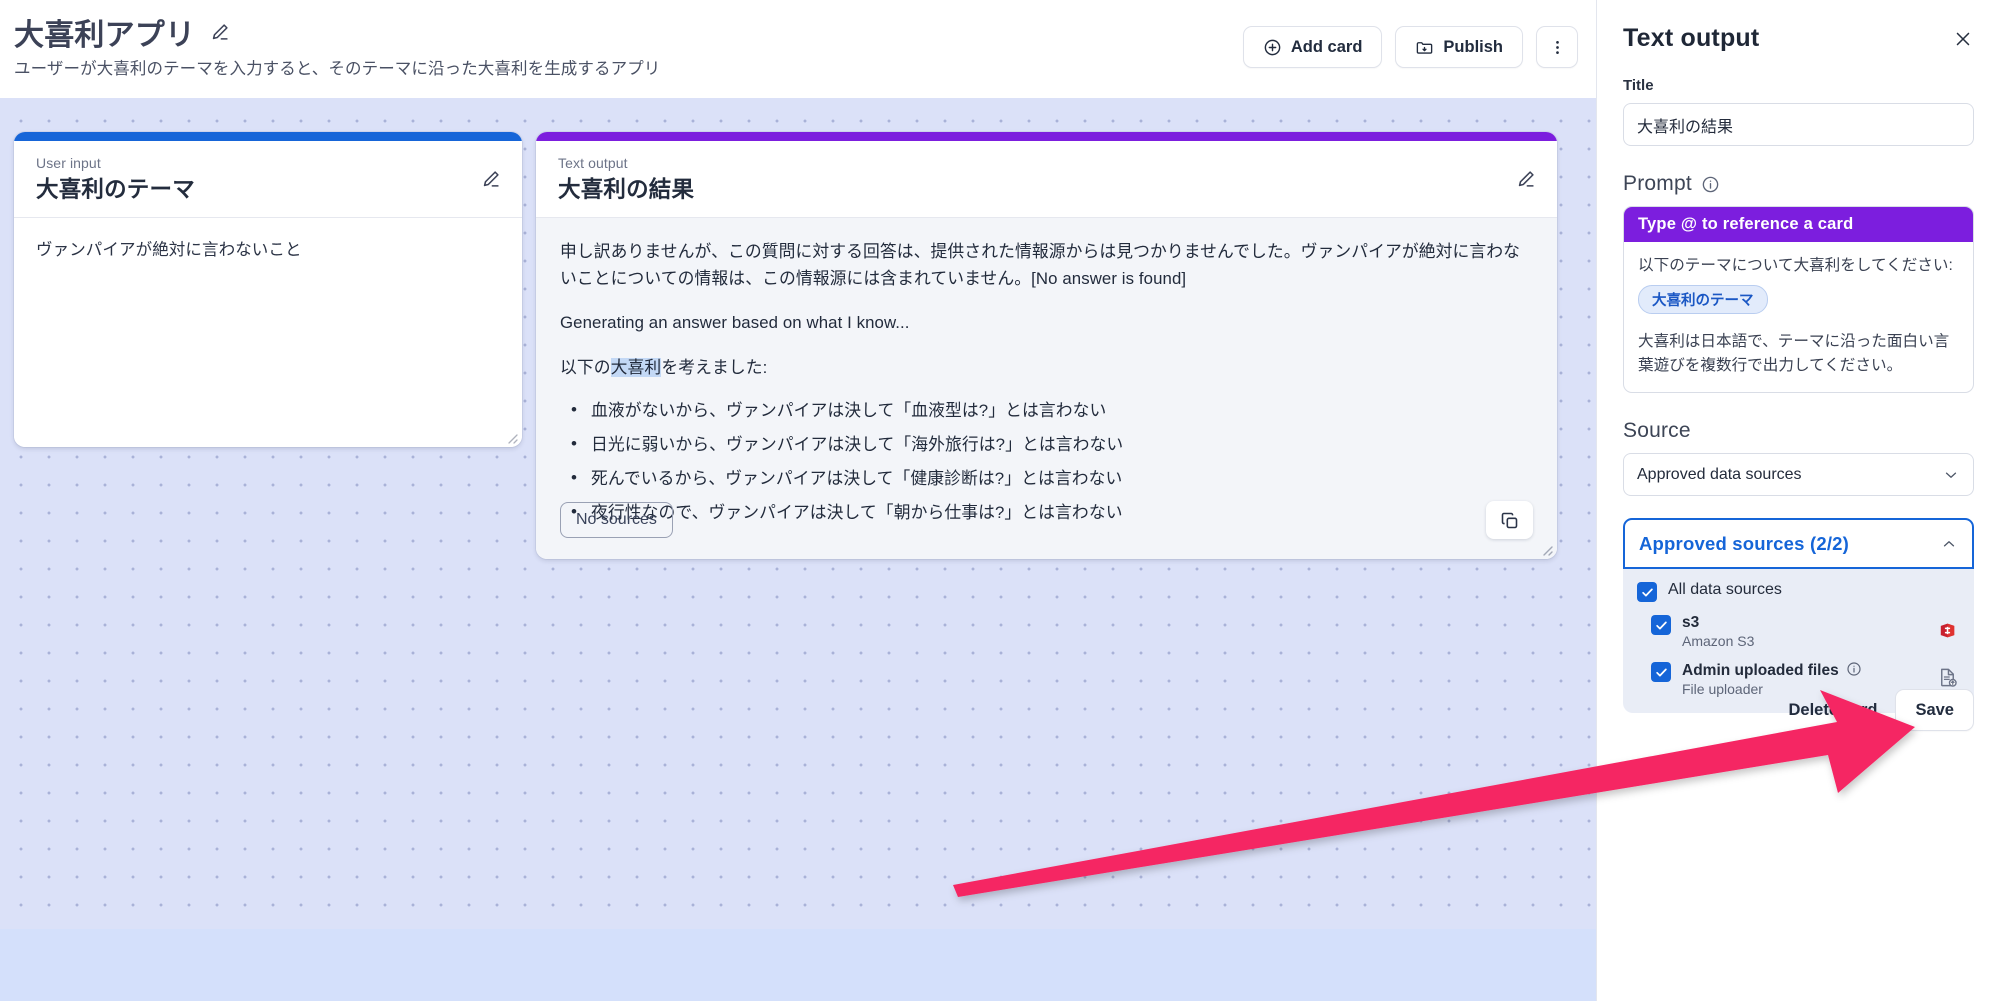 The width and height of the screenshot is (2000, 1001). I want to click on list-item: All data sources, so click(1798, 592).